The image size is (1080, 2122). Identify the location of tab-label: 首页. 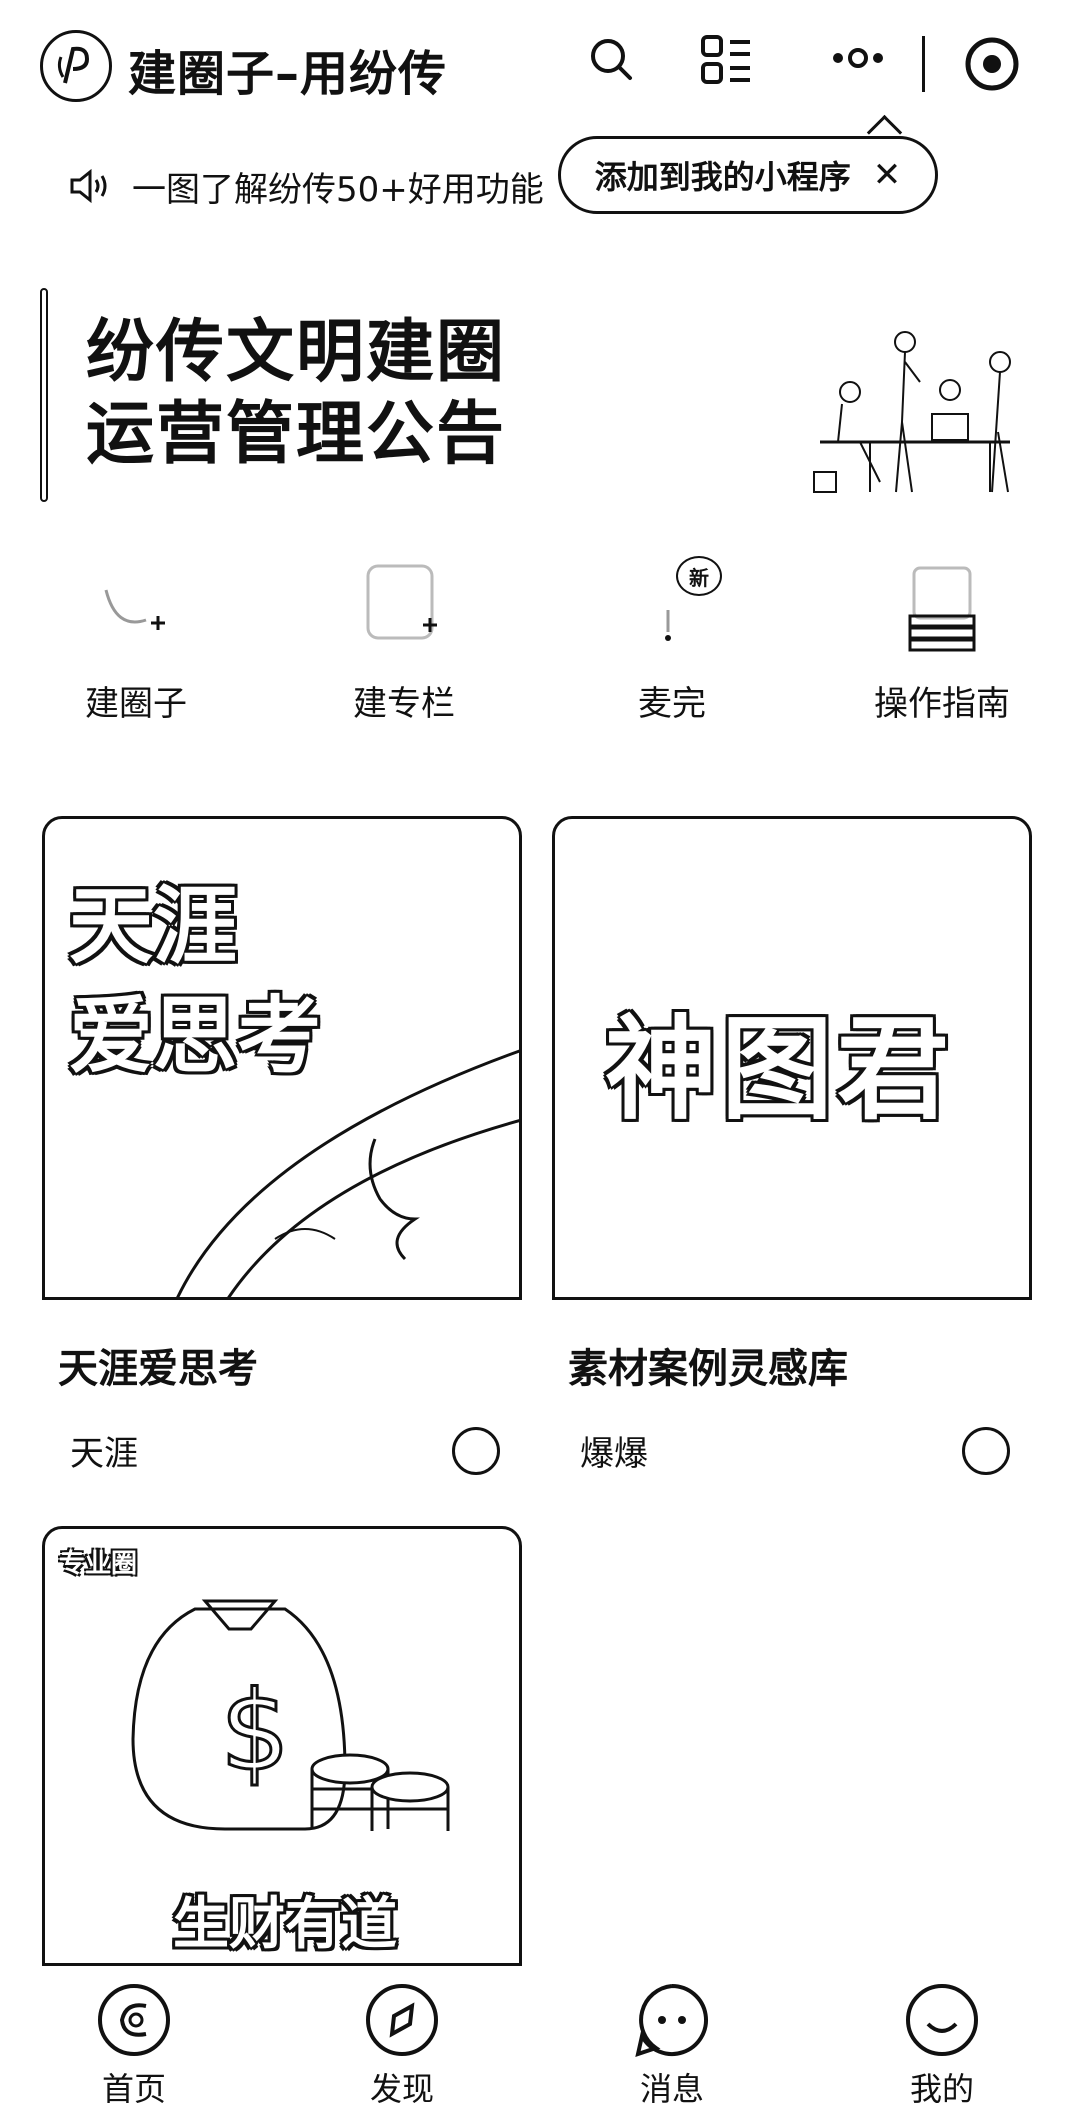
(133, 2089).